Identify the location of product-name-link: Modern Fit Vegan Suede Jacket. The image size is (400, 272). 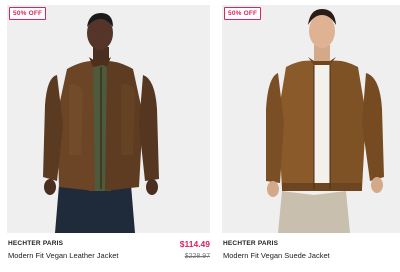
(276, 255).